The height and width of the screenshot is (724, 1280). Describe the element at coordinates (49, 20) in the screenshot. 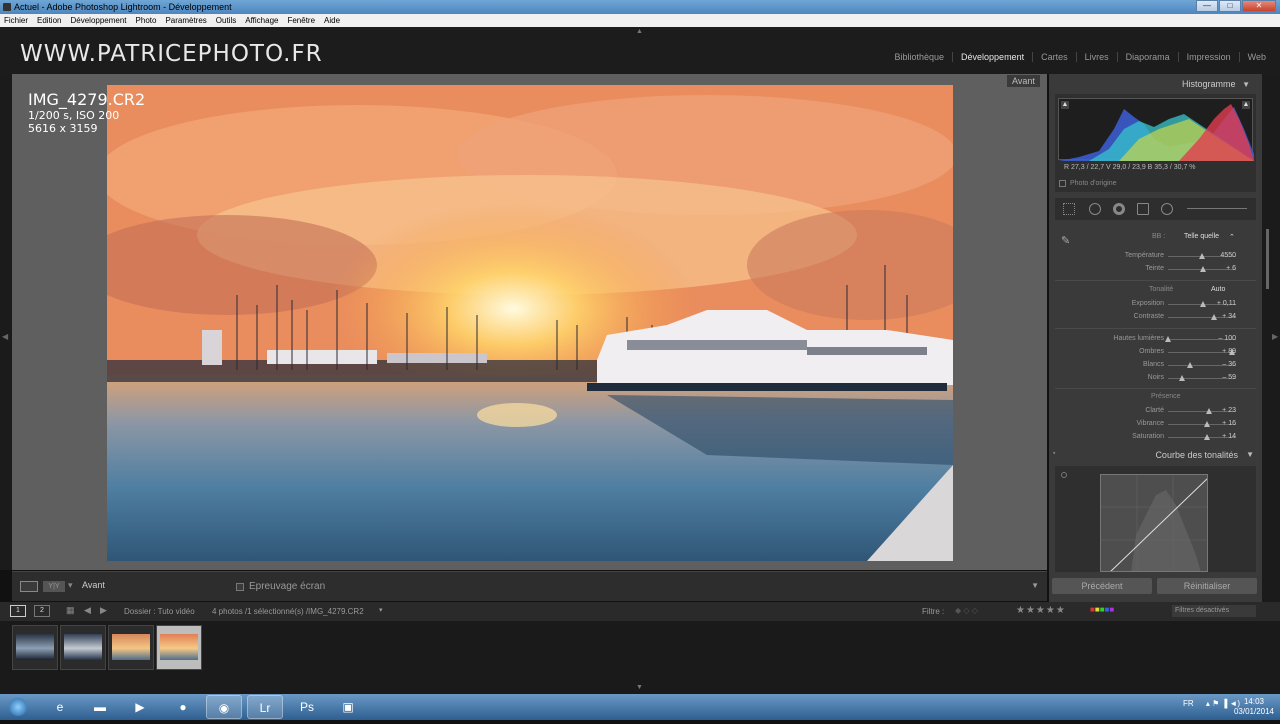

I see `menu-edition: Edition` at that location.